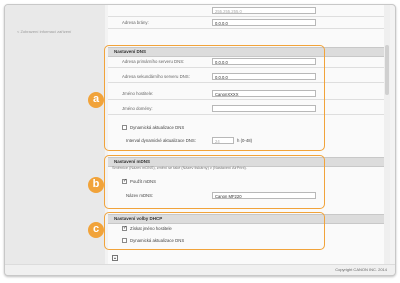  I want to click on gateway-row: Adresa brány: 0.0.0.0, so click(249, 23).